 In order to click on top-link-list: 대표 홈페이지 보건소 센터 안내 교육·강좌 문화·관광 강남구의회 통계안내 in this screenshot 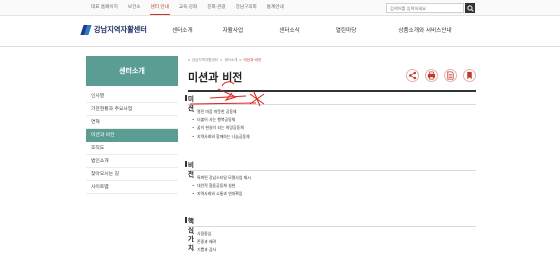, I will do `click(187, 9)`.